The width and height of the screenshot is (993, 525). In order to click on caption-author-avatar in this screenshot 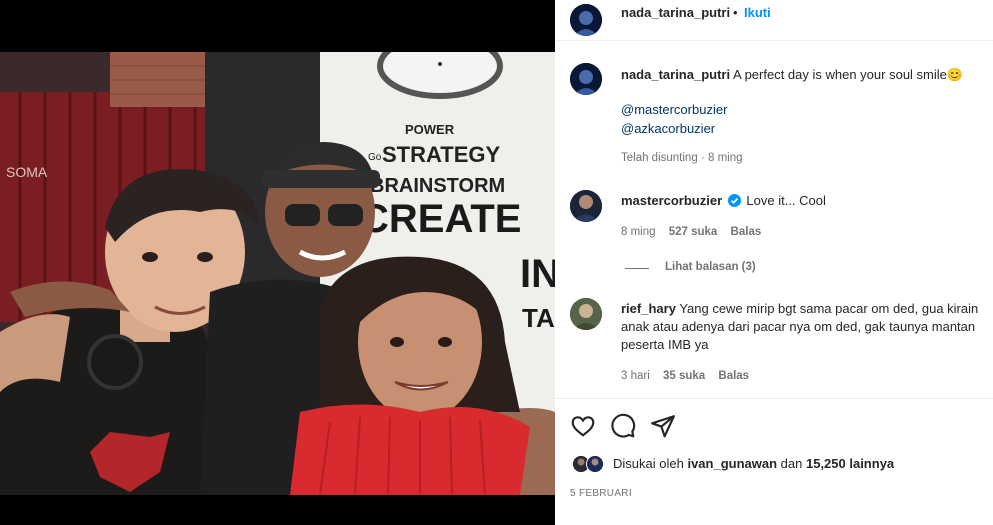, I will do `click(586, 79)`.